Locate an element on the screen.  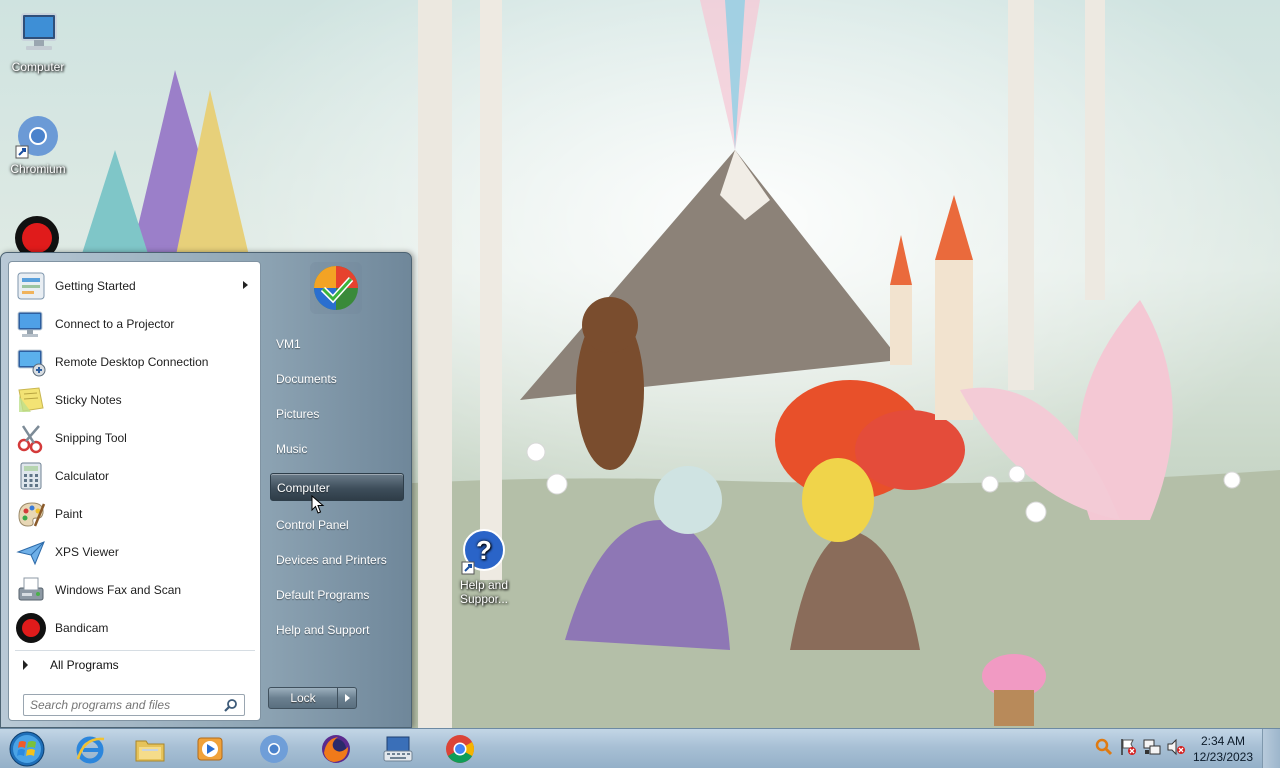
desktop-icon-chromium: Chromium is located at coordinates (38, 144).